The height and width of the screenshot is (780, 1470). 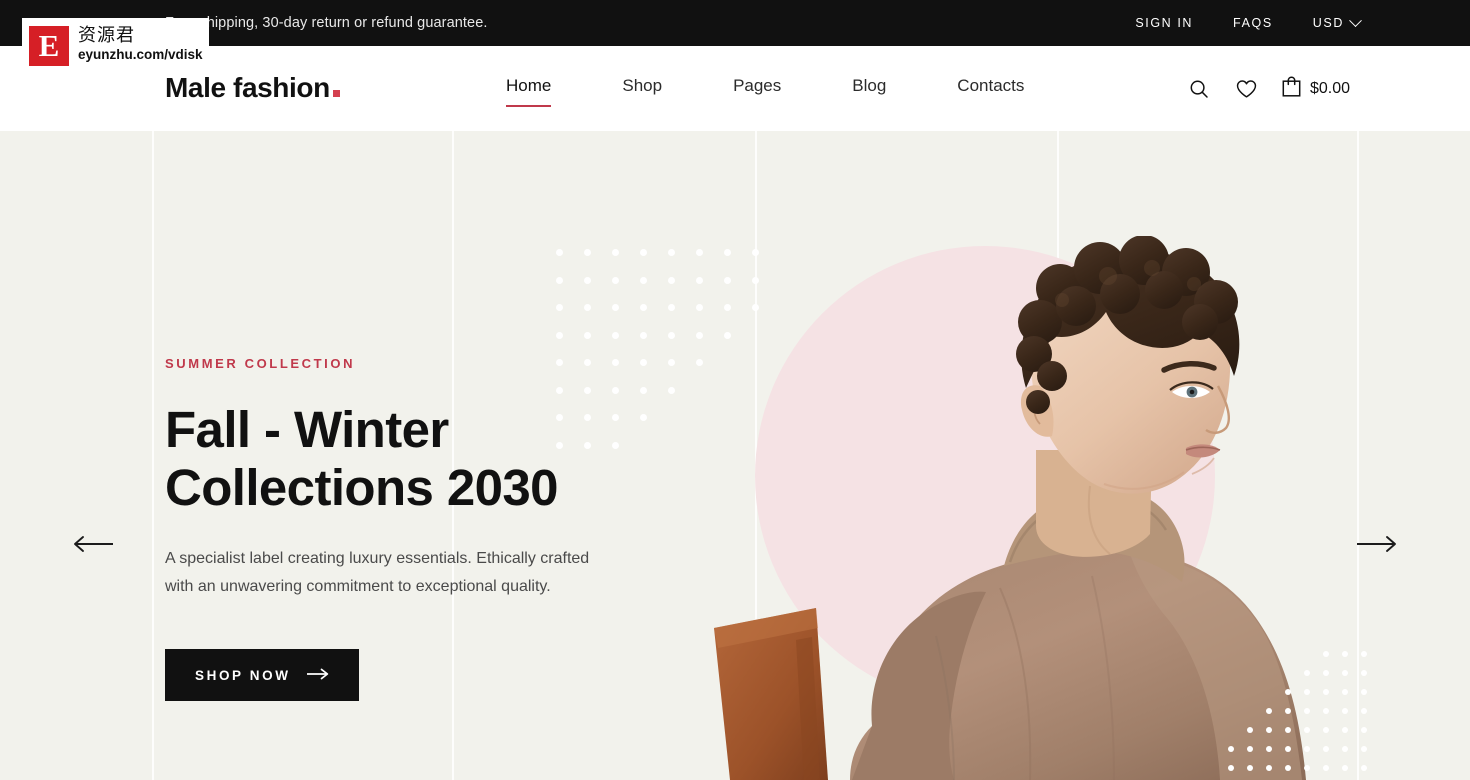 What do you see at coordinates (1329, 88) in the screenshot?
I see `cart-total-label: $0.00` at bounding box center [1329, 88].